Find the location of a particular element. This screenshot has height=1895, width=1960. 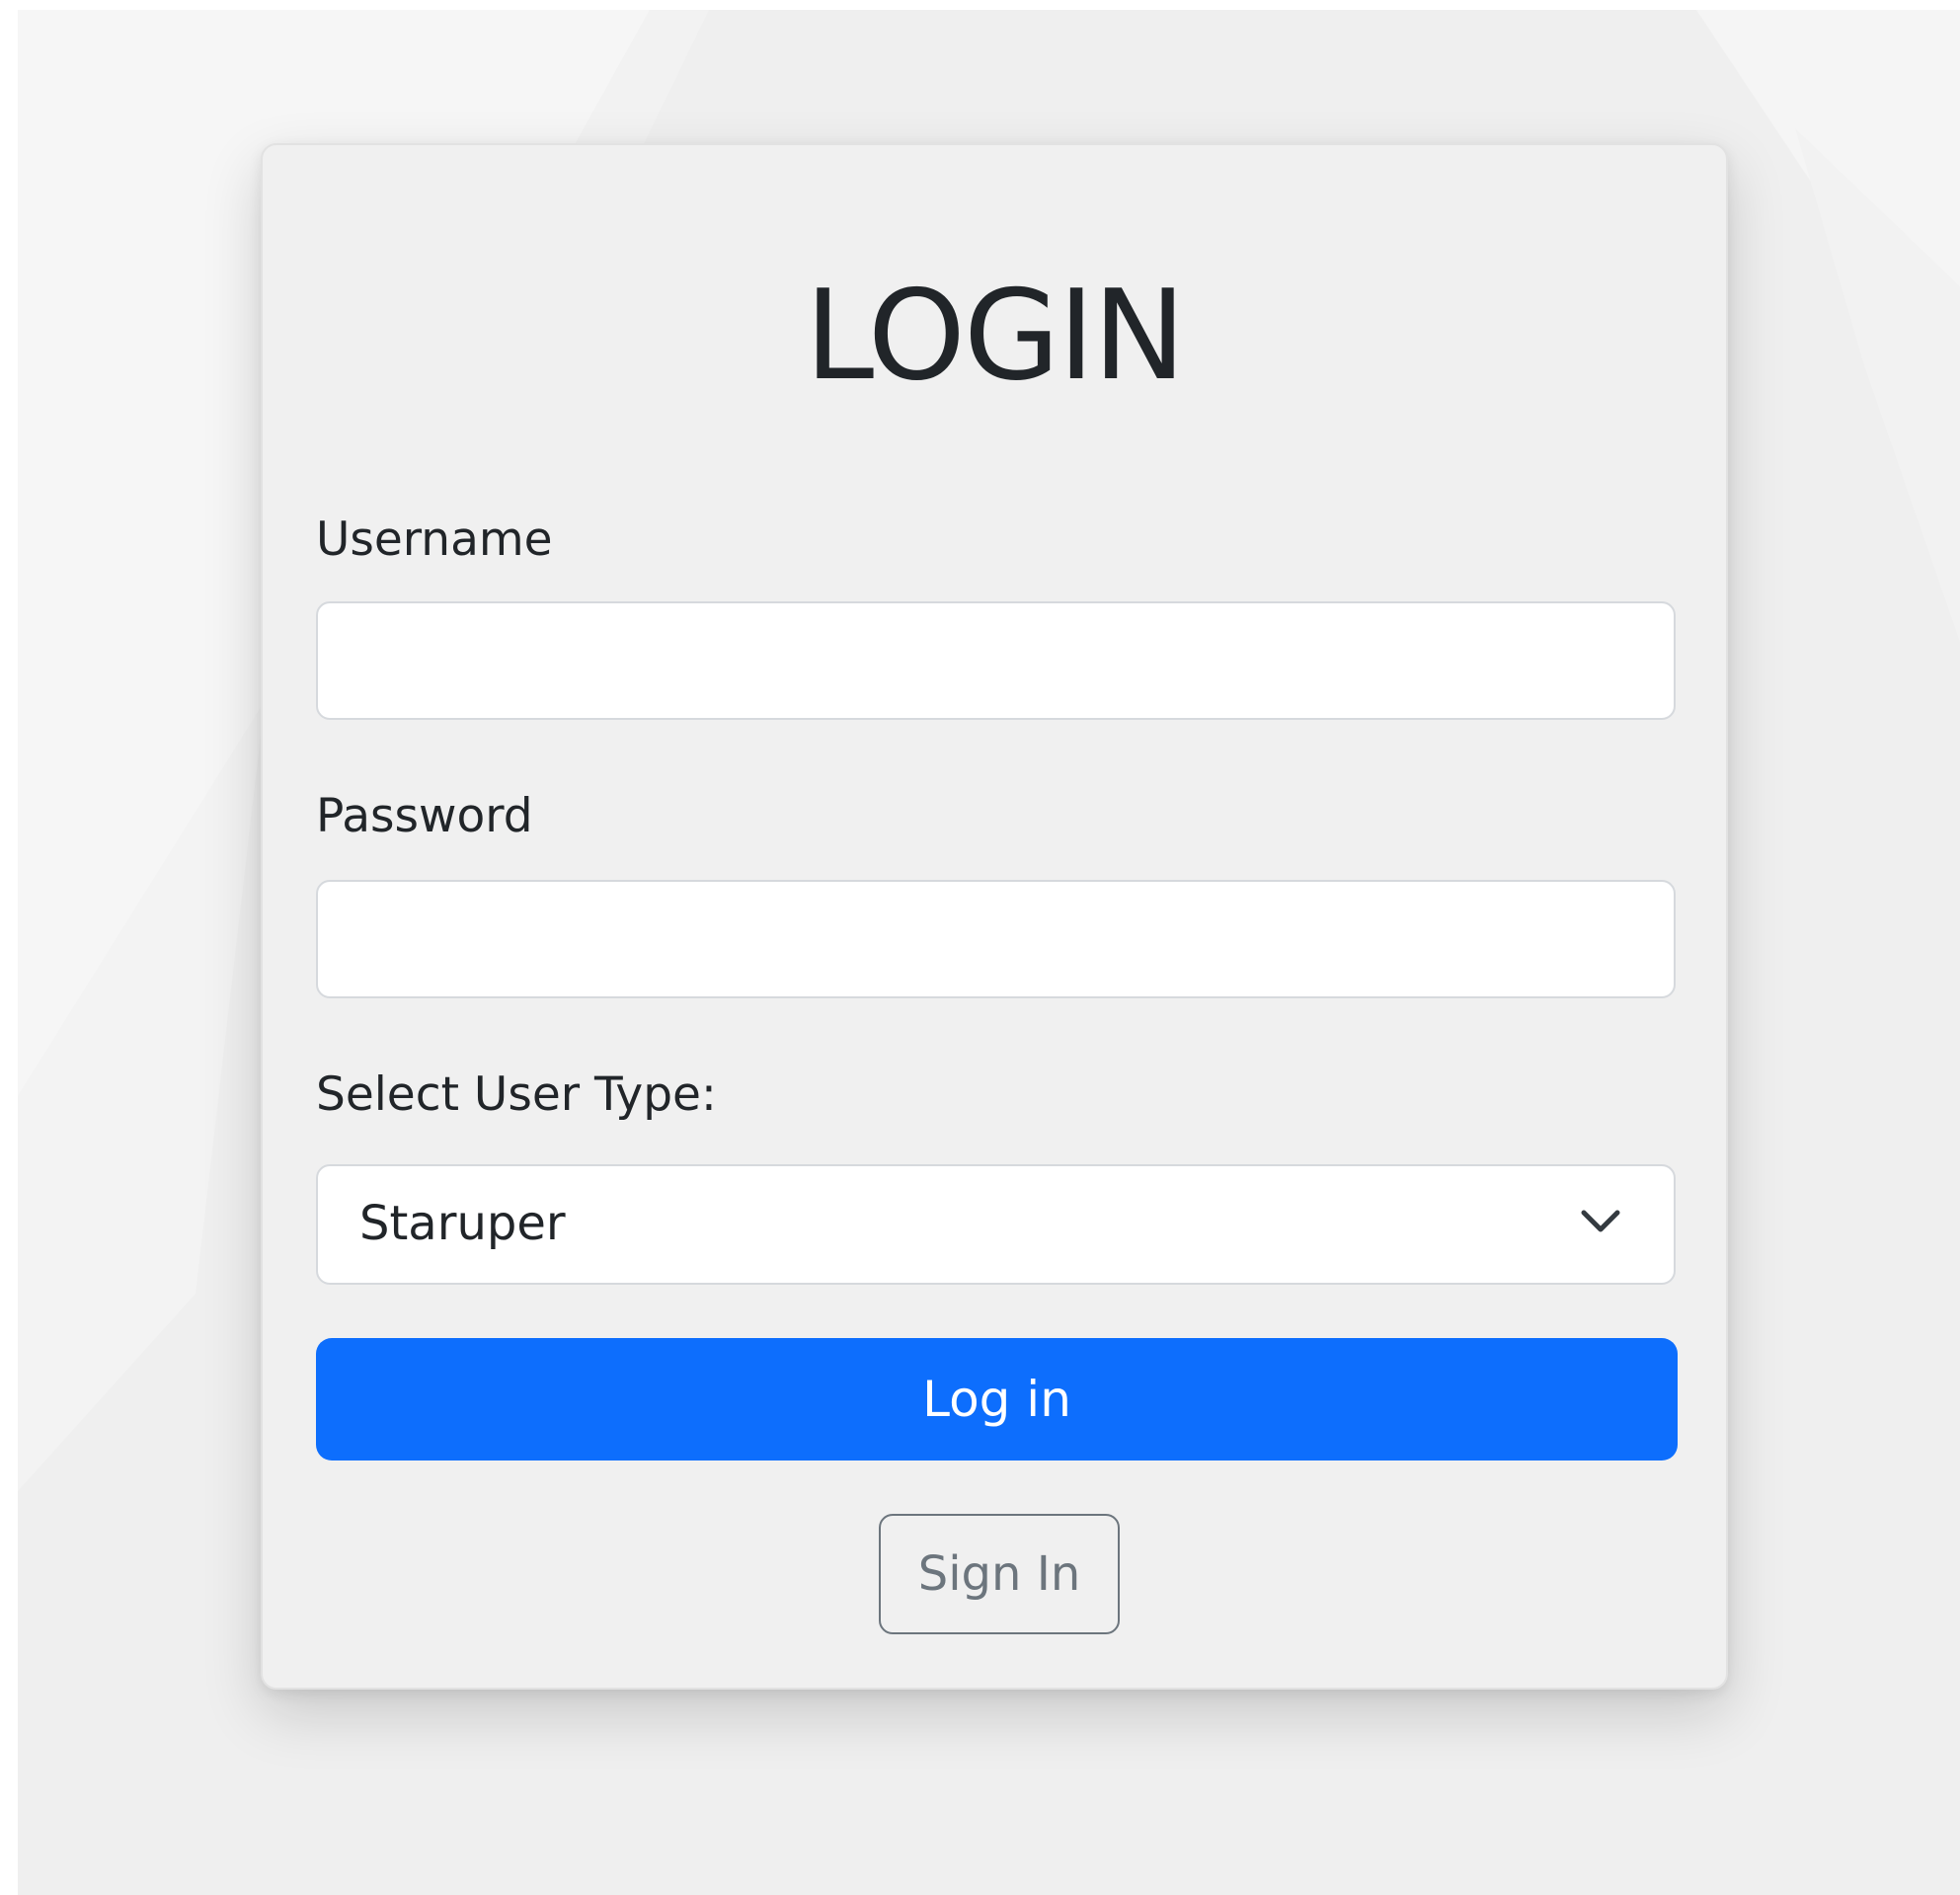

password-input is located at coordinates (996, 939).